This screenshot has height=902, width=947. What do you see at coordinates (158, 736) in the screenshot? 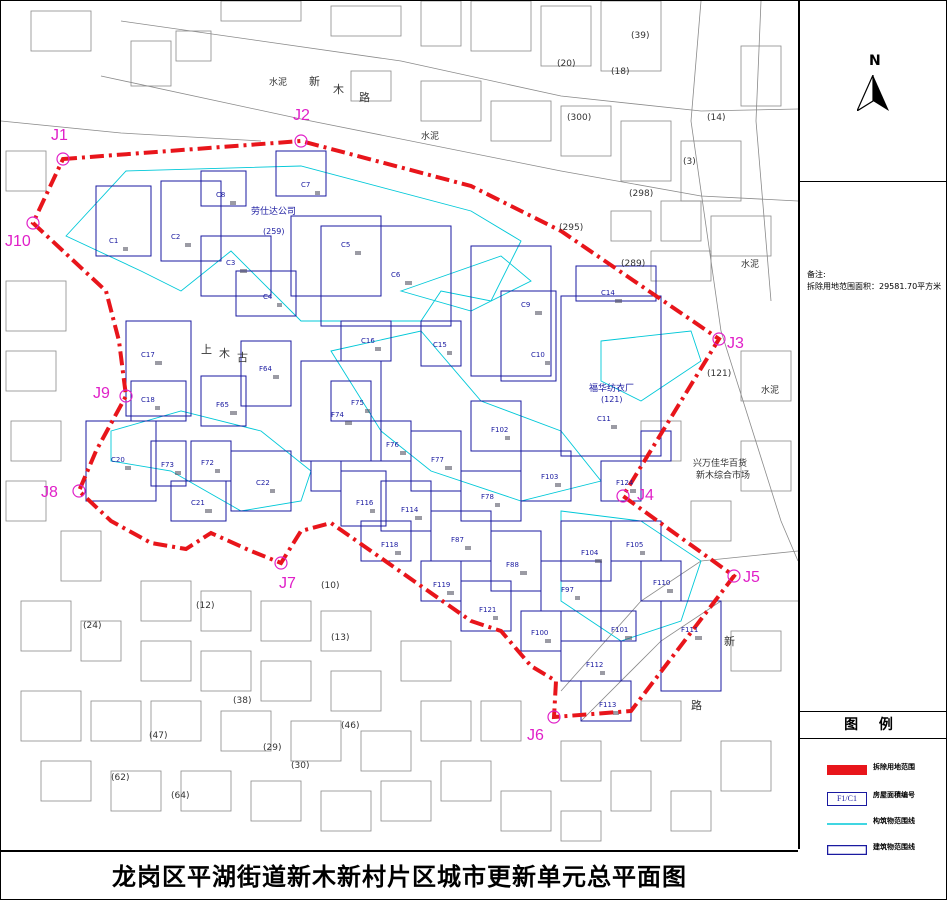
I see `parcel-number: (47)` at bounding box center [158, 736].